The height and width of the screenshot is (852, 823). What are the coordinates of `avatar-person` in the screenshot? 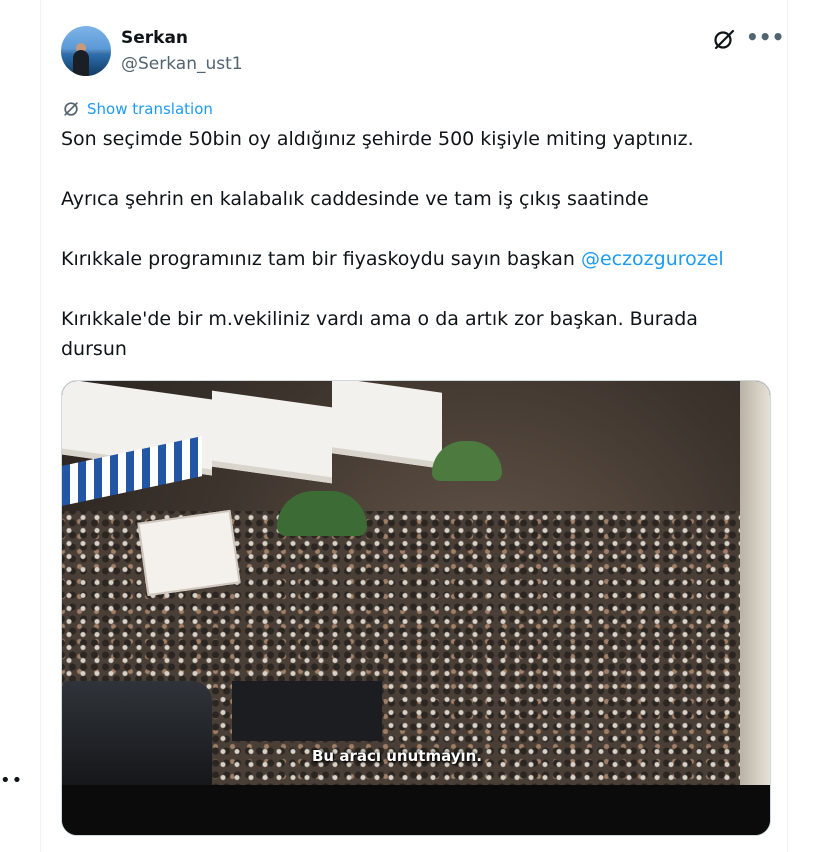 It's located at (81, 63).